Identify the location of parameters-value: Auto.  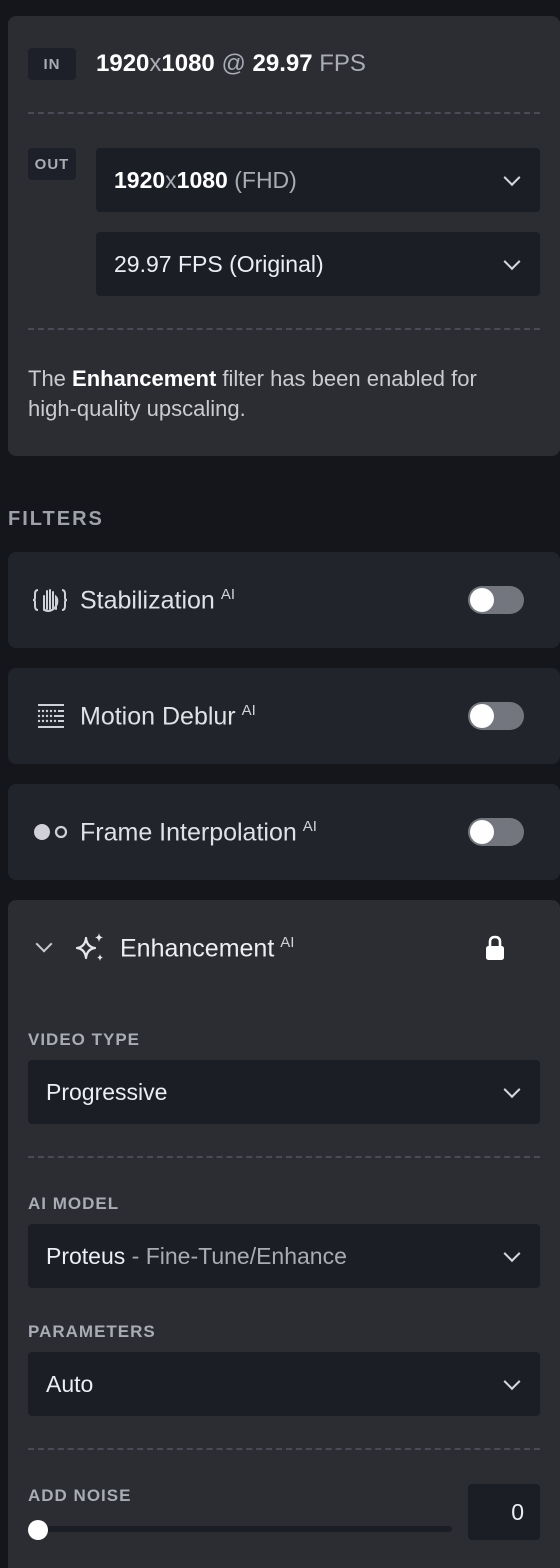
(70, 1383).